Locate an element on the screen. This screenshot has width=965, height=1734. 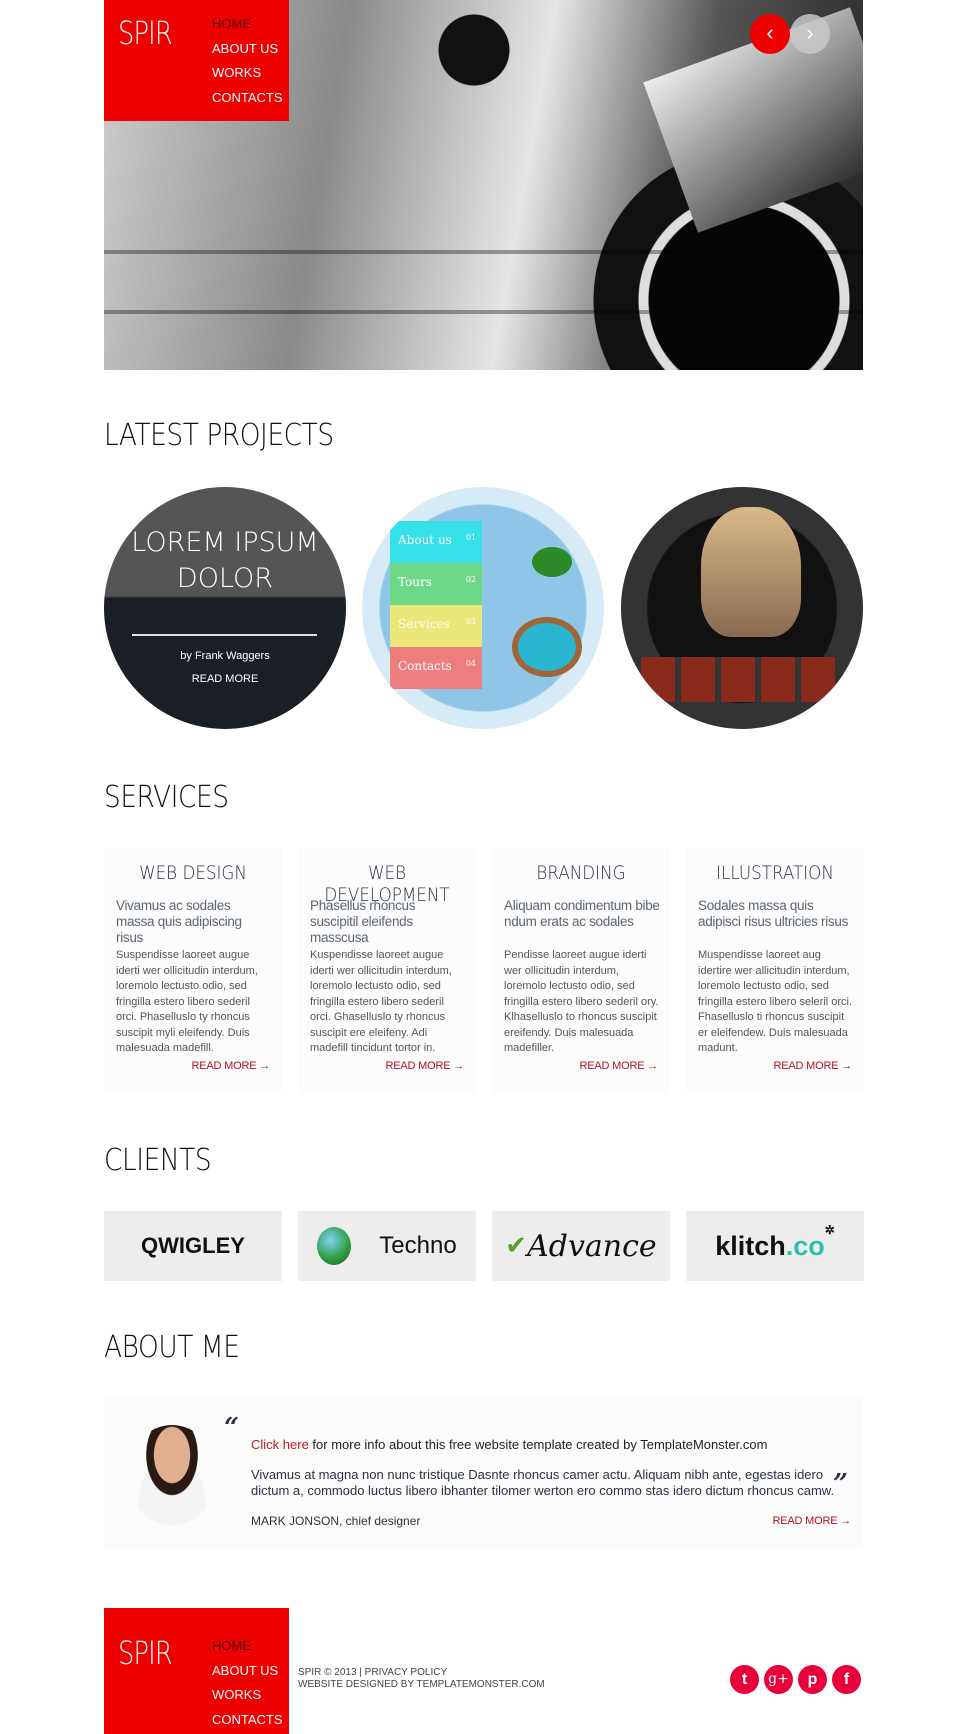
header-nav-box: SPIR HOME ABOUT US WORKS CONTACTS is located at coordinates (196, 60).